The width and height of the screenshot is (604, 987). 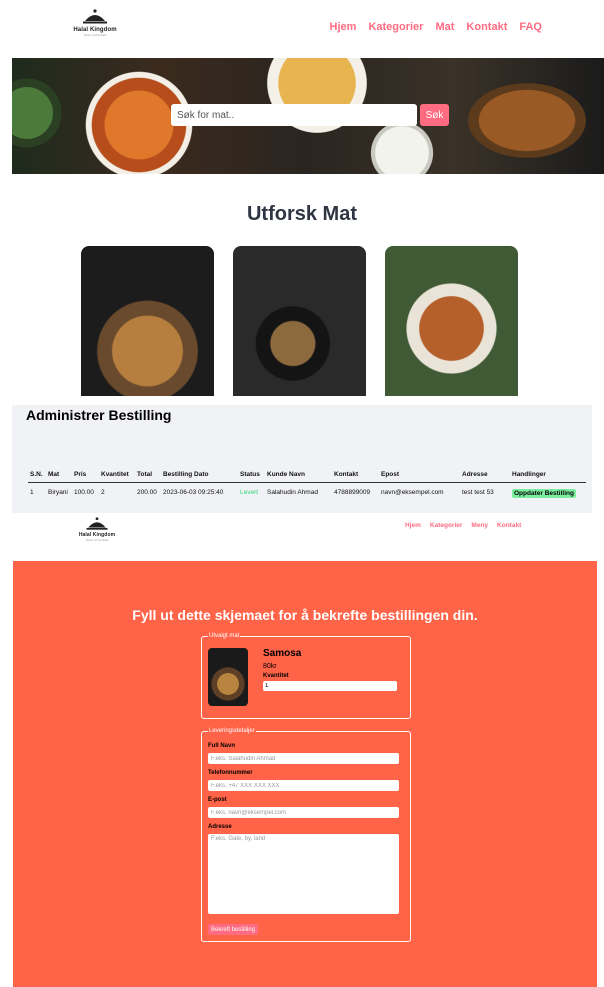 I want to click on food-card-pakora, so click(x=451, y=321).